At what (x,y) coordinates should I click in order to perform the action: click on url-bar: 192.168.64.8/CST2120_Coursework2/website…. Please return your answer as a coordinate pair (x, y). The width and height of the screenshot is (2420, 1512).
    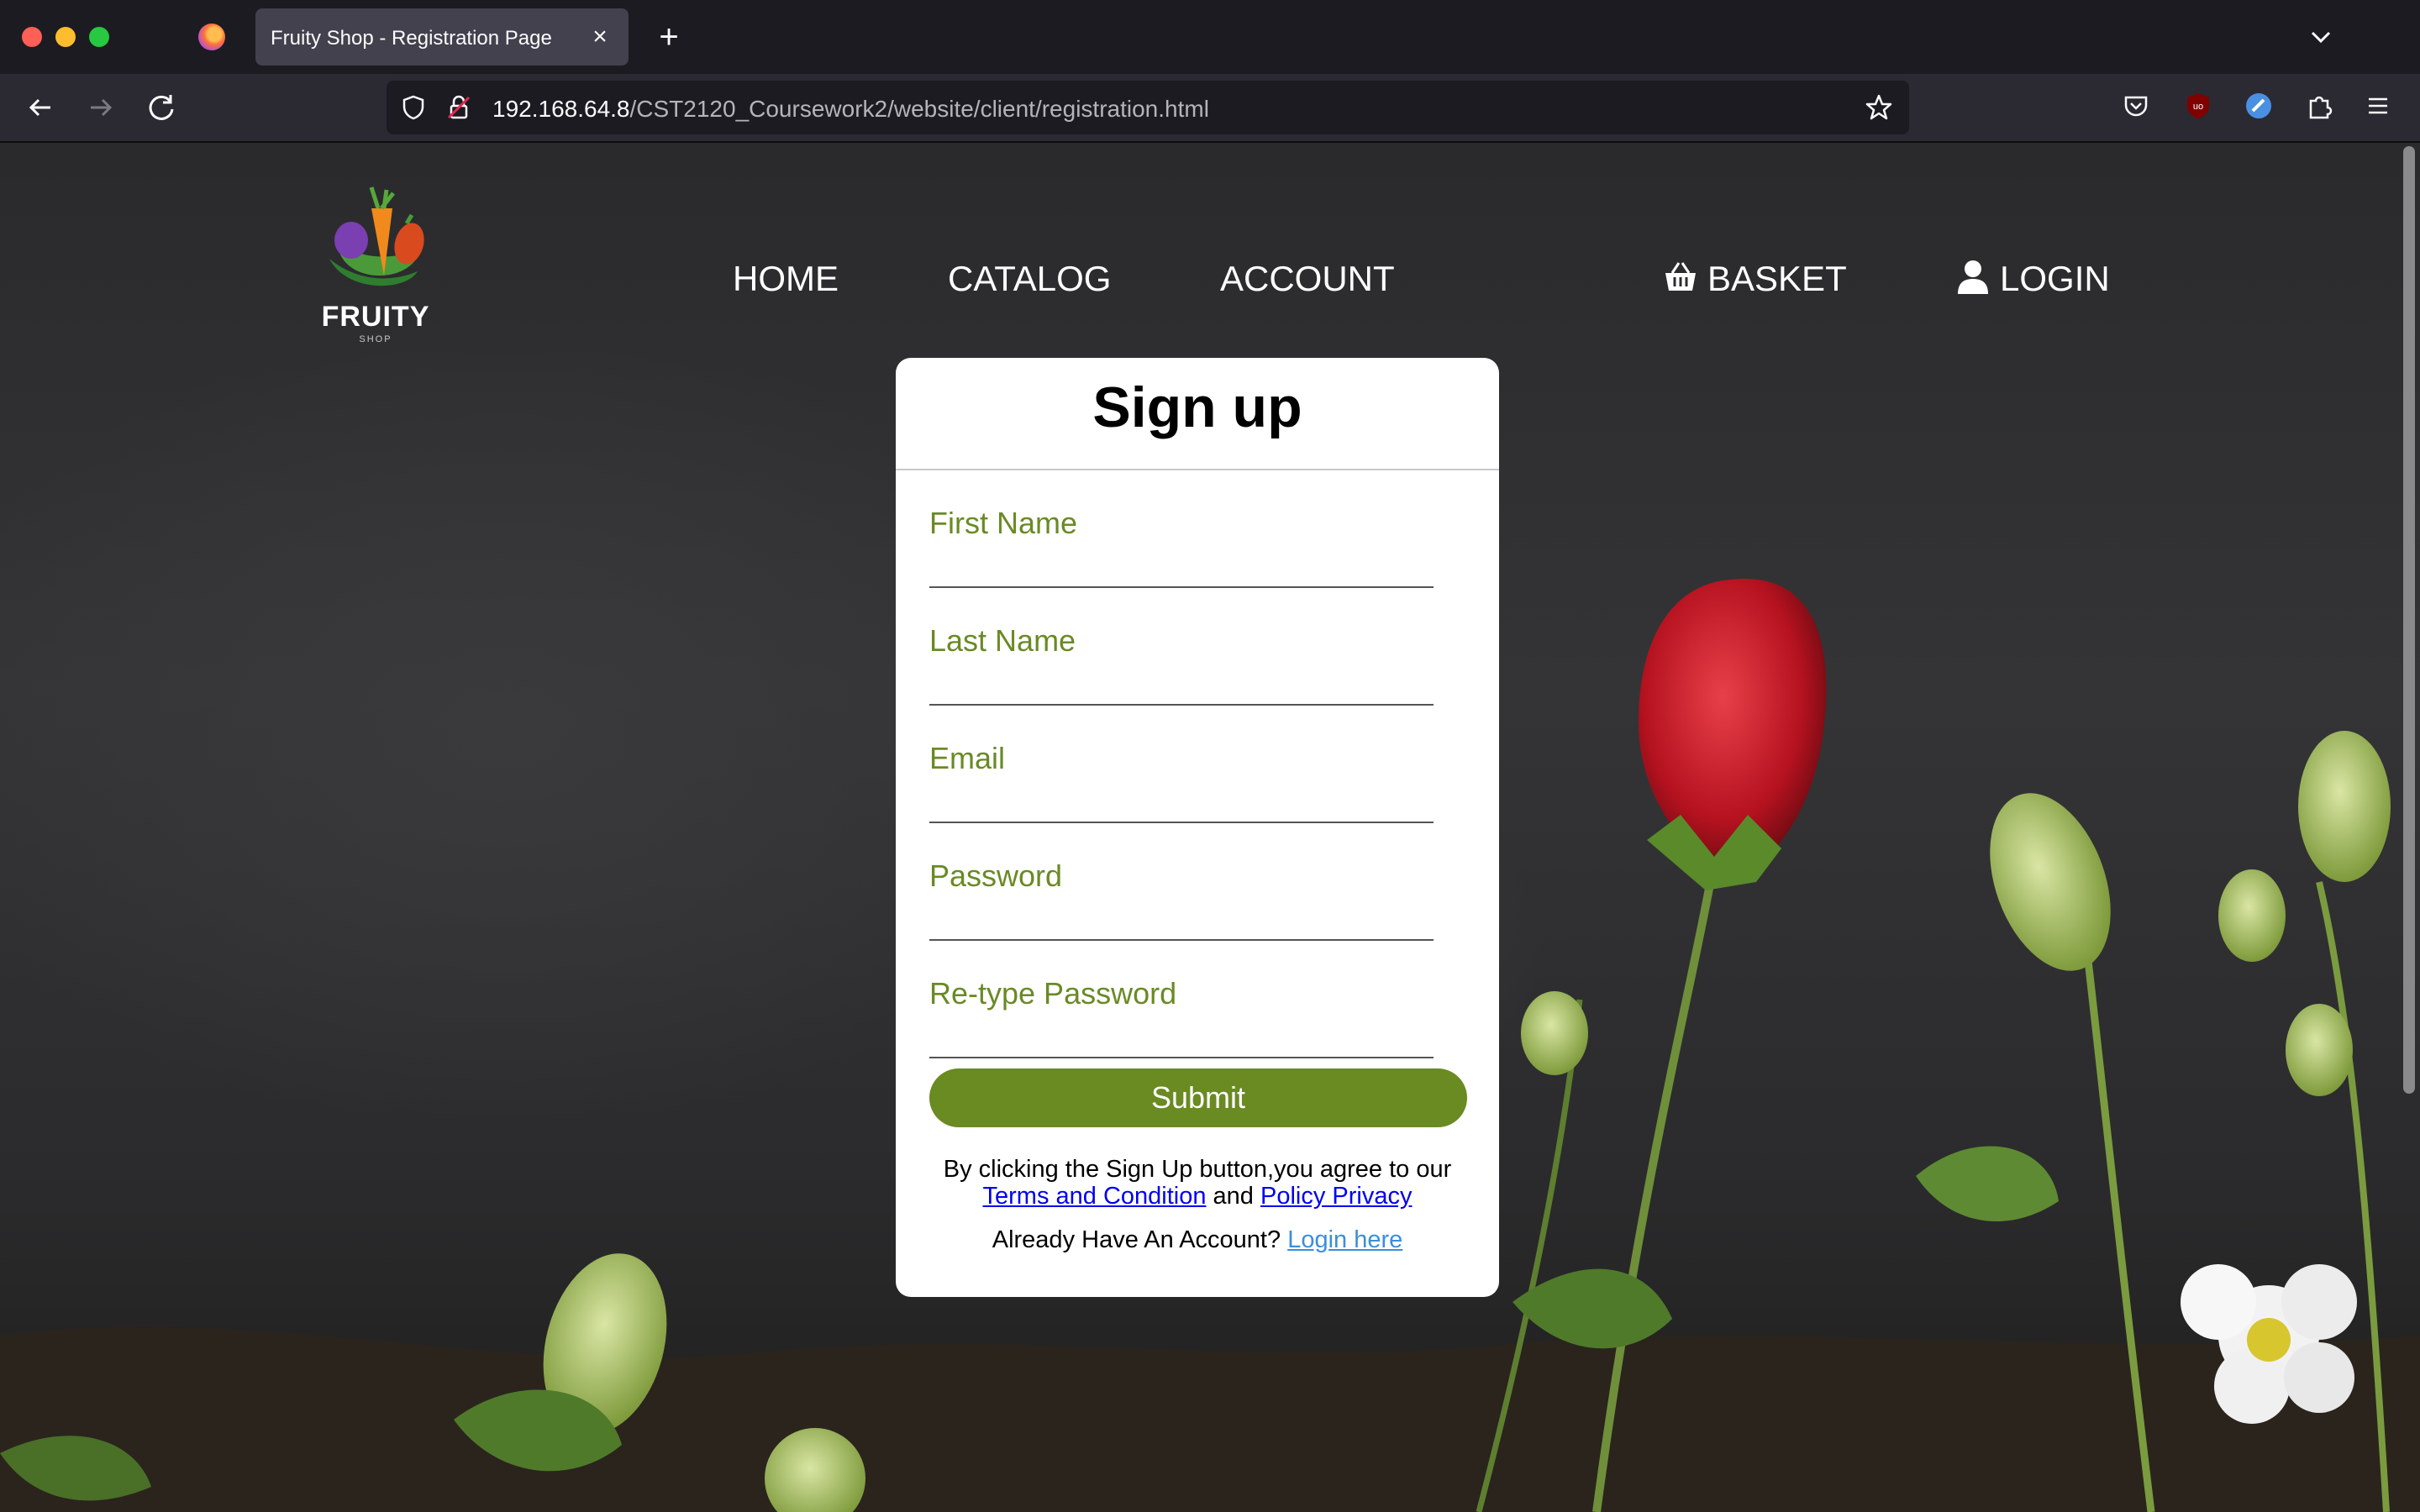
    Looking at the image, I should click on (1148, 107).